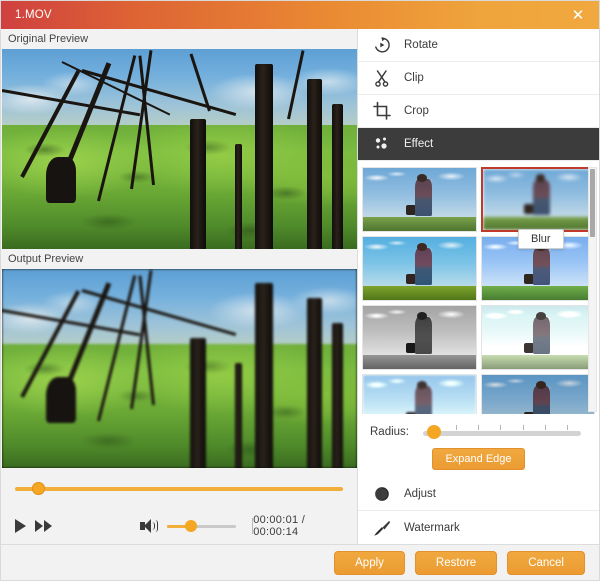 Image resolution: width=600 pixels, height=581 pixels. What do you see at coordinates (38, 488) in the screenshot?
I see `timeline-handle` at bounding box center [38, 488].